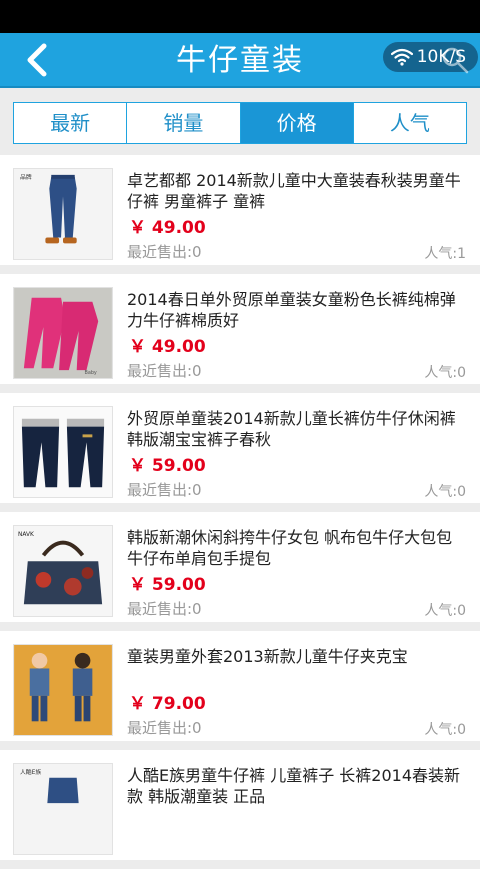 The width and height of the screenshot is (480, 869). I want to click on wifi-icon, so click(401, 57).